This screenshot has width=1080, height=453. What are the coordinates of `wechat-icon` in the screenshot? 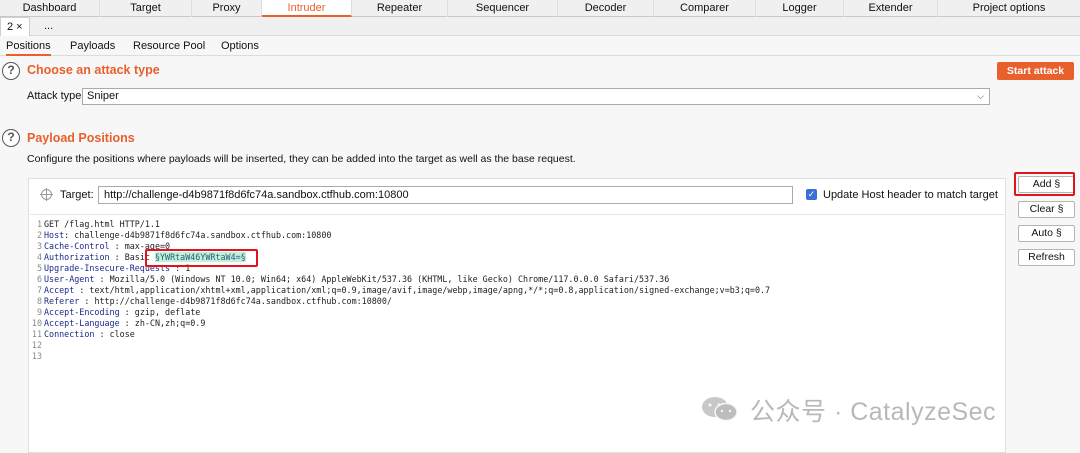 It's located at (720, 409).